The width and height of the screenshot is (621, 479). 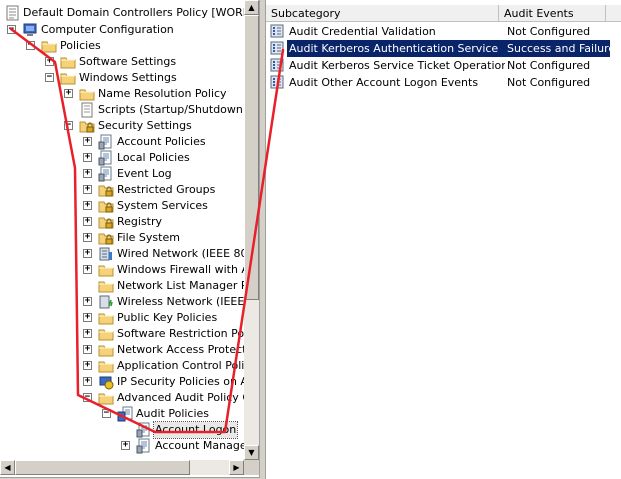 I want to click on tree-item-windows-firewall-with-adv: + Windows Firewall with Adv, so click(x=122, y=270).